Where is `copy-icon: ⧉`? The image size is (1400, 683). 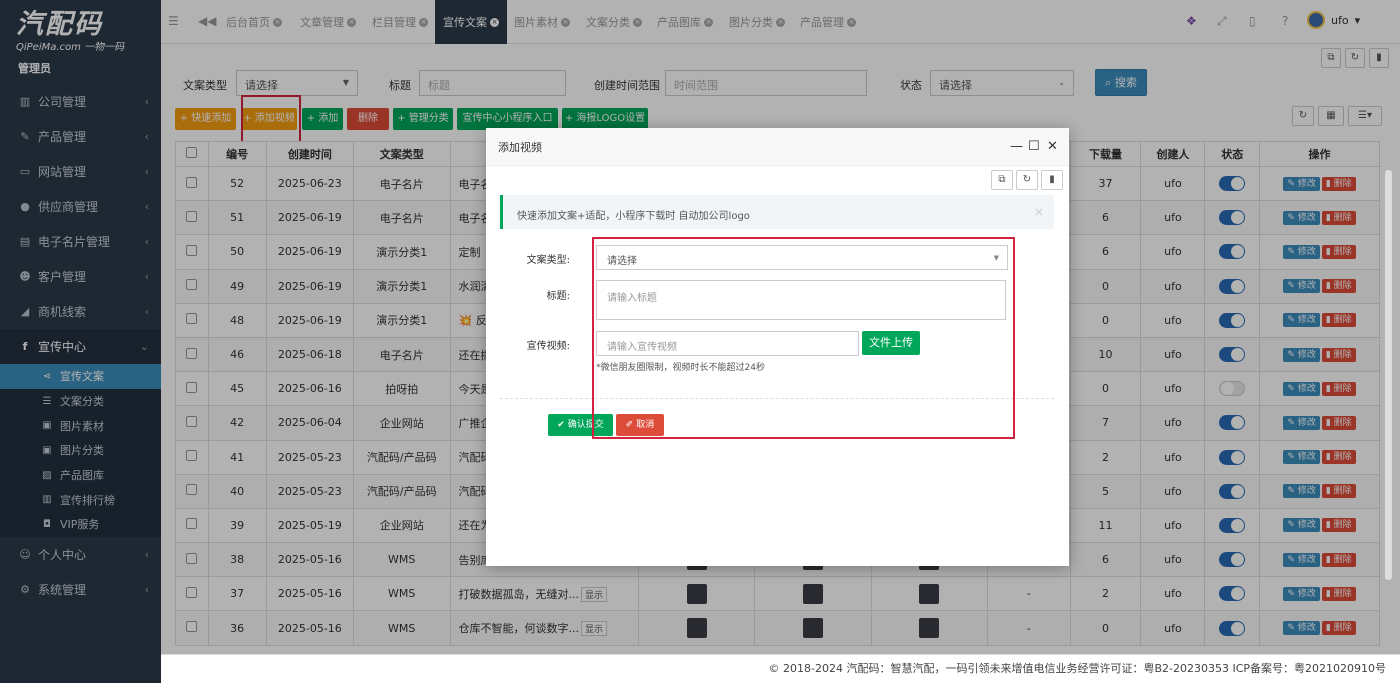 copy-icon: ⧉ is located at coordinates (1002, 180).